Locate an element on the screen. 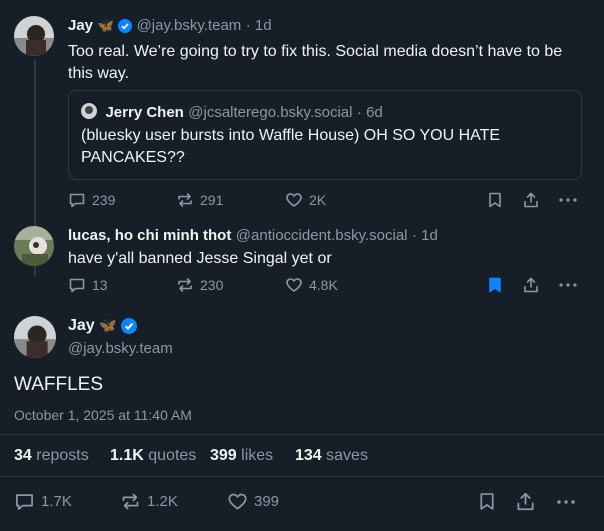 This screenshot has height=531, width=604. like-count: 399 is located at coordinates (267, 501).